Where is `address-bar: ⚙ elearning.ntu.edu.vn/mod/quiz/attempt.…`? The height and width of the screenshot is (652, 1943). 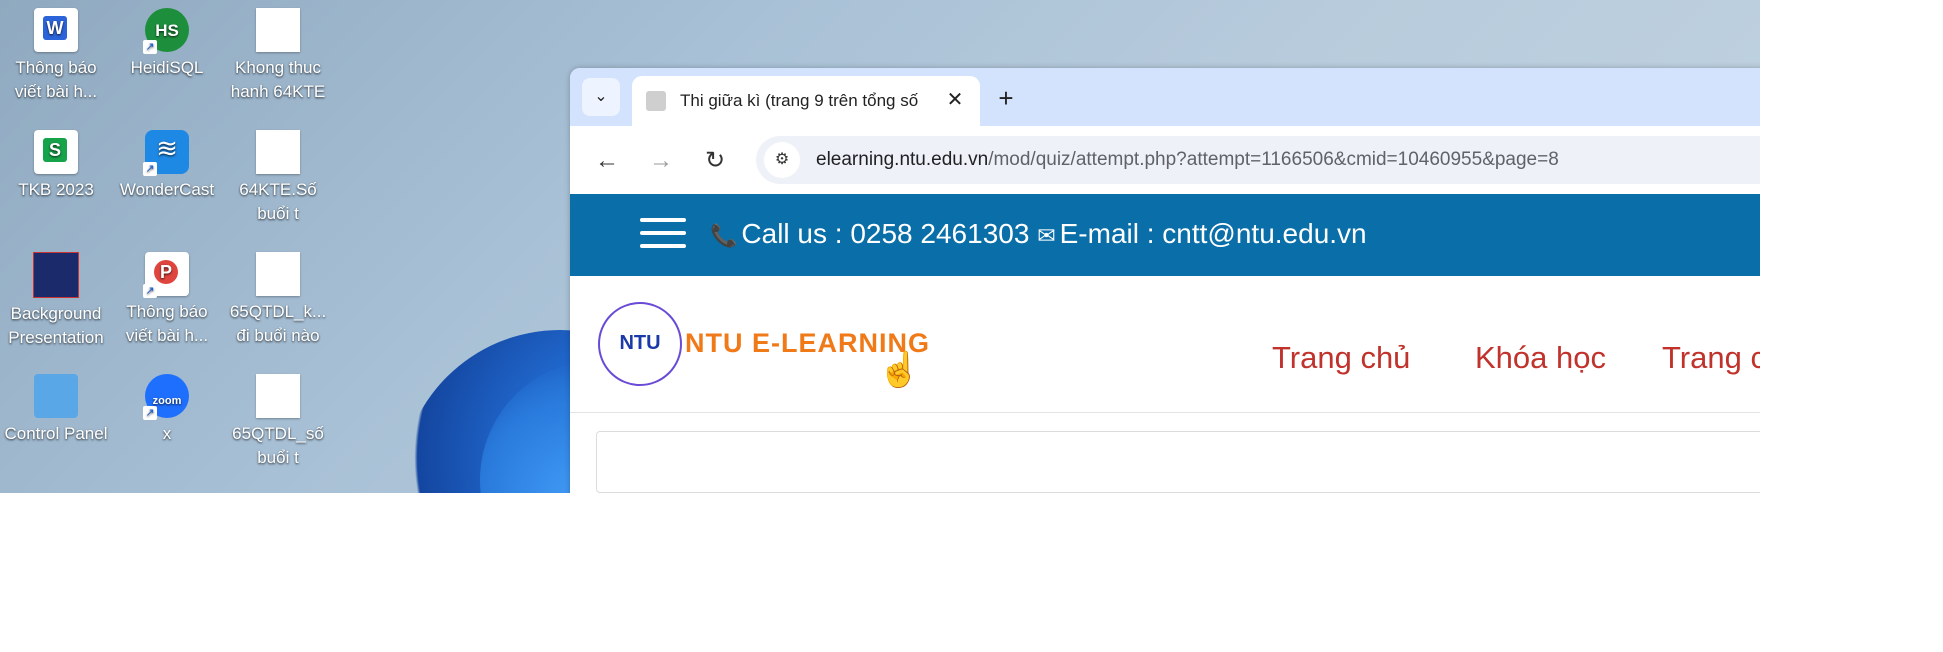
address-bar: ⚙ elearning.ntu.edu.vn/mod/quiz/attempt.… is located at coordinates (1258, 160).